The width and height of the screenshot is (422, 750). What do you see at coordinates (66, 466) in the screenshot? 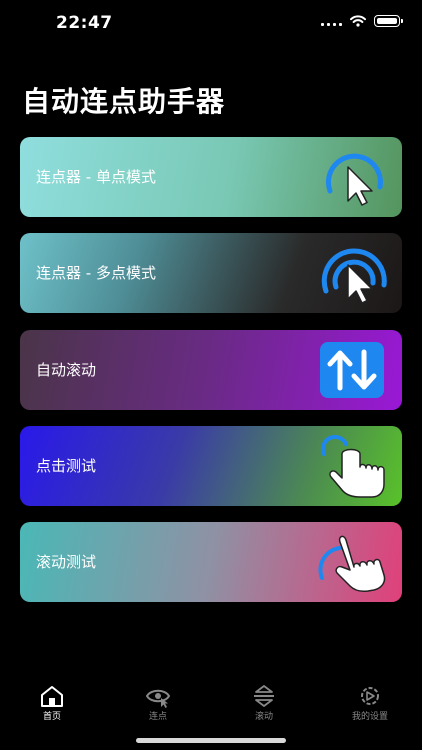
I see `card-label: 点击测试` at bounding box center [66, 466].